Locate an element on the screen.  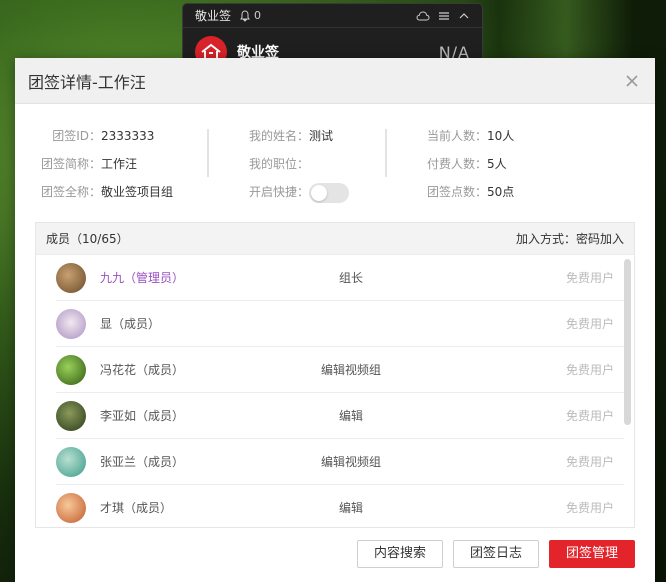
shortcut-label: 开启快捷： is located at coordinates (279, 192).